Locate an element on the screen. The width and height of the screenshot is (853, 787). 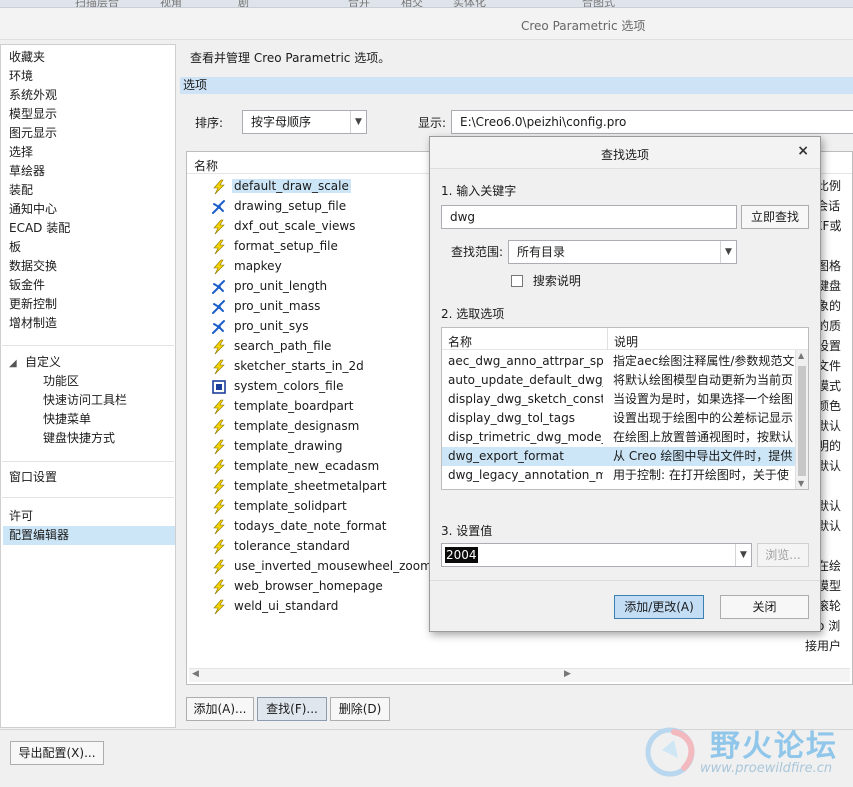
search-description-checkbox: 搜索说明 is located at coordinates (546, 280).